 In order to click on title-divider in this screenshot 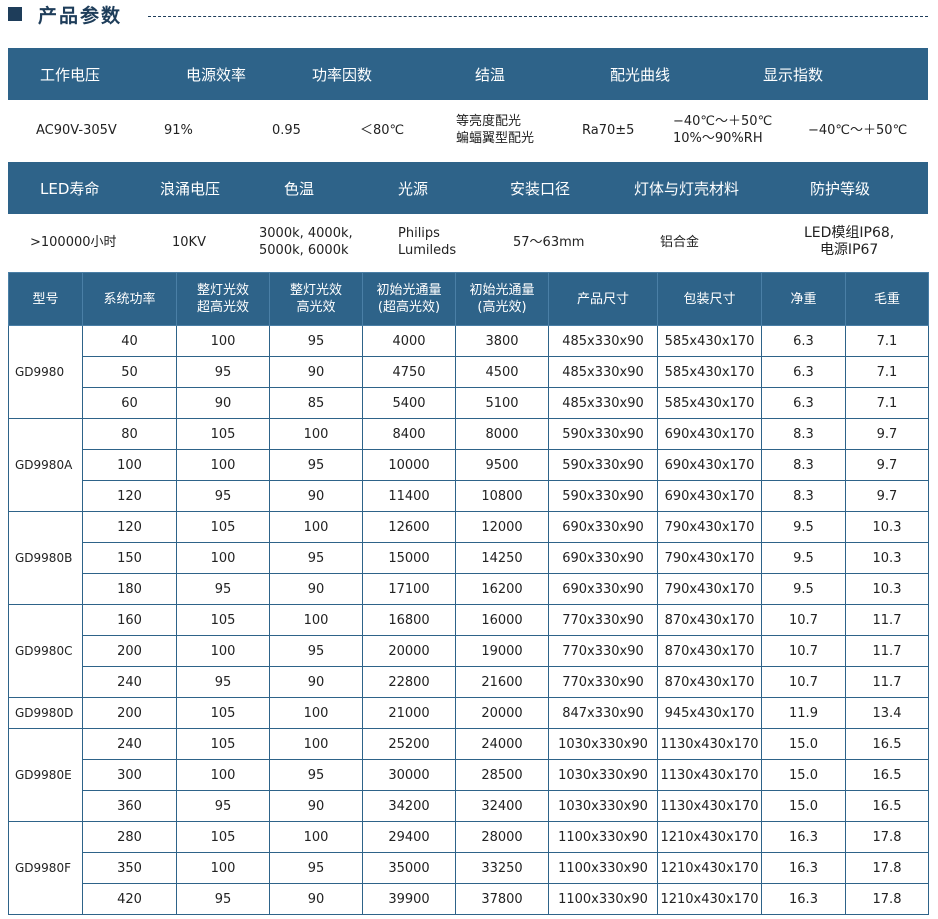, I will do `click(538, 16)`.